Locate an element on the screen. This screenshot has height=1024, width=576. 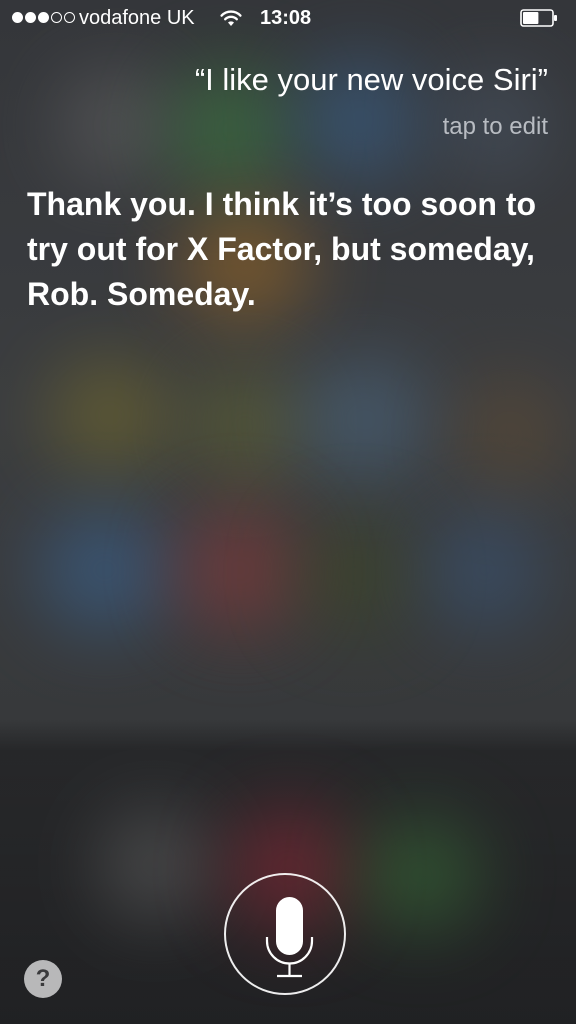
battery-level-fill is located at coordinates (531, 18).